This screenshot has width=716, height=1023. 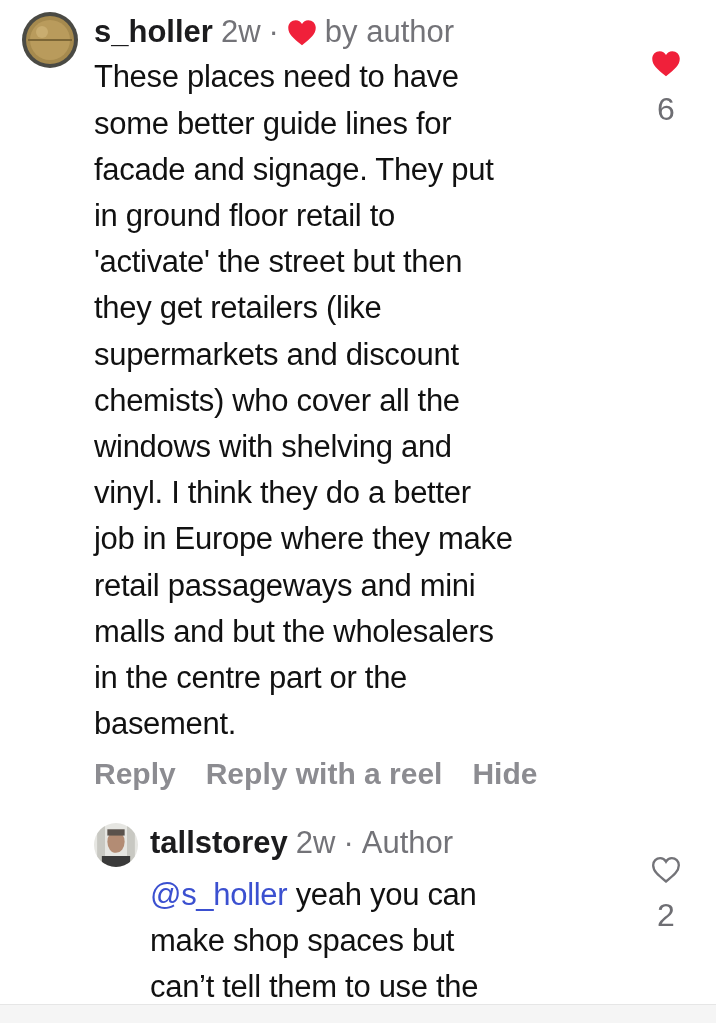 I want to click on author-label: by author, so click(x=389, y=32).